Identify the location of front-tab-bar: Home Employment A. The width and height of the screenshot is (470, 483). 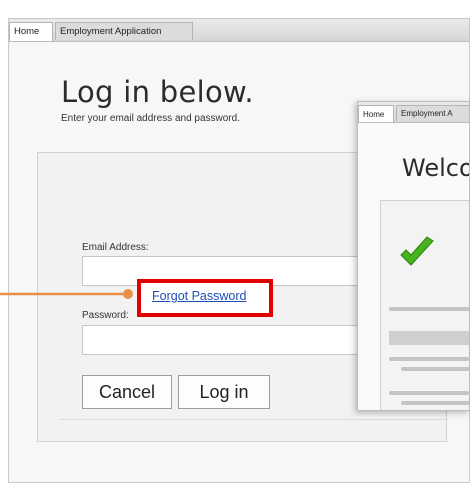
(413, 112).